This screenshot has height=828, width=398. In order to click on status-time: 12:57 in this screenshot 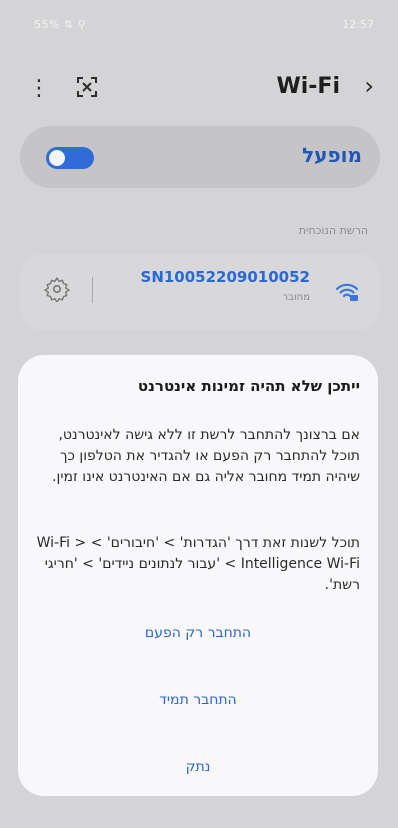, I will do `click(358, 24)`.